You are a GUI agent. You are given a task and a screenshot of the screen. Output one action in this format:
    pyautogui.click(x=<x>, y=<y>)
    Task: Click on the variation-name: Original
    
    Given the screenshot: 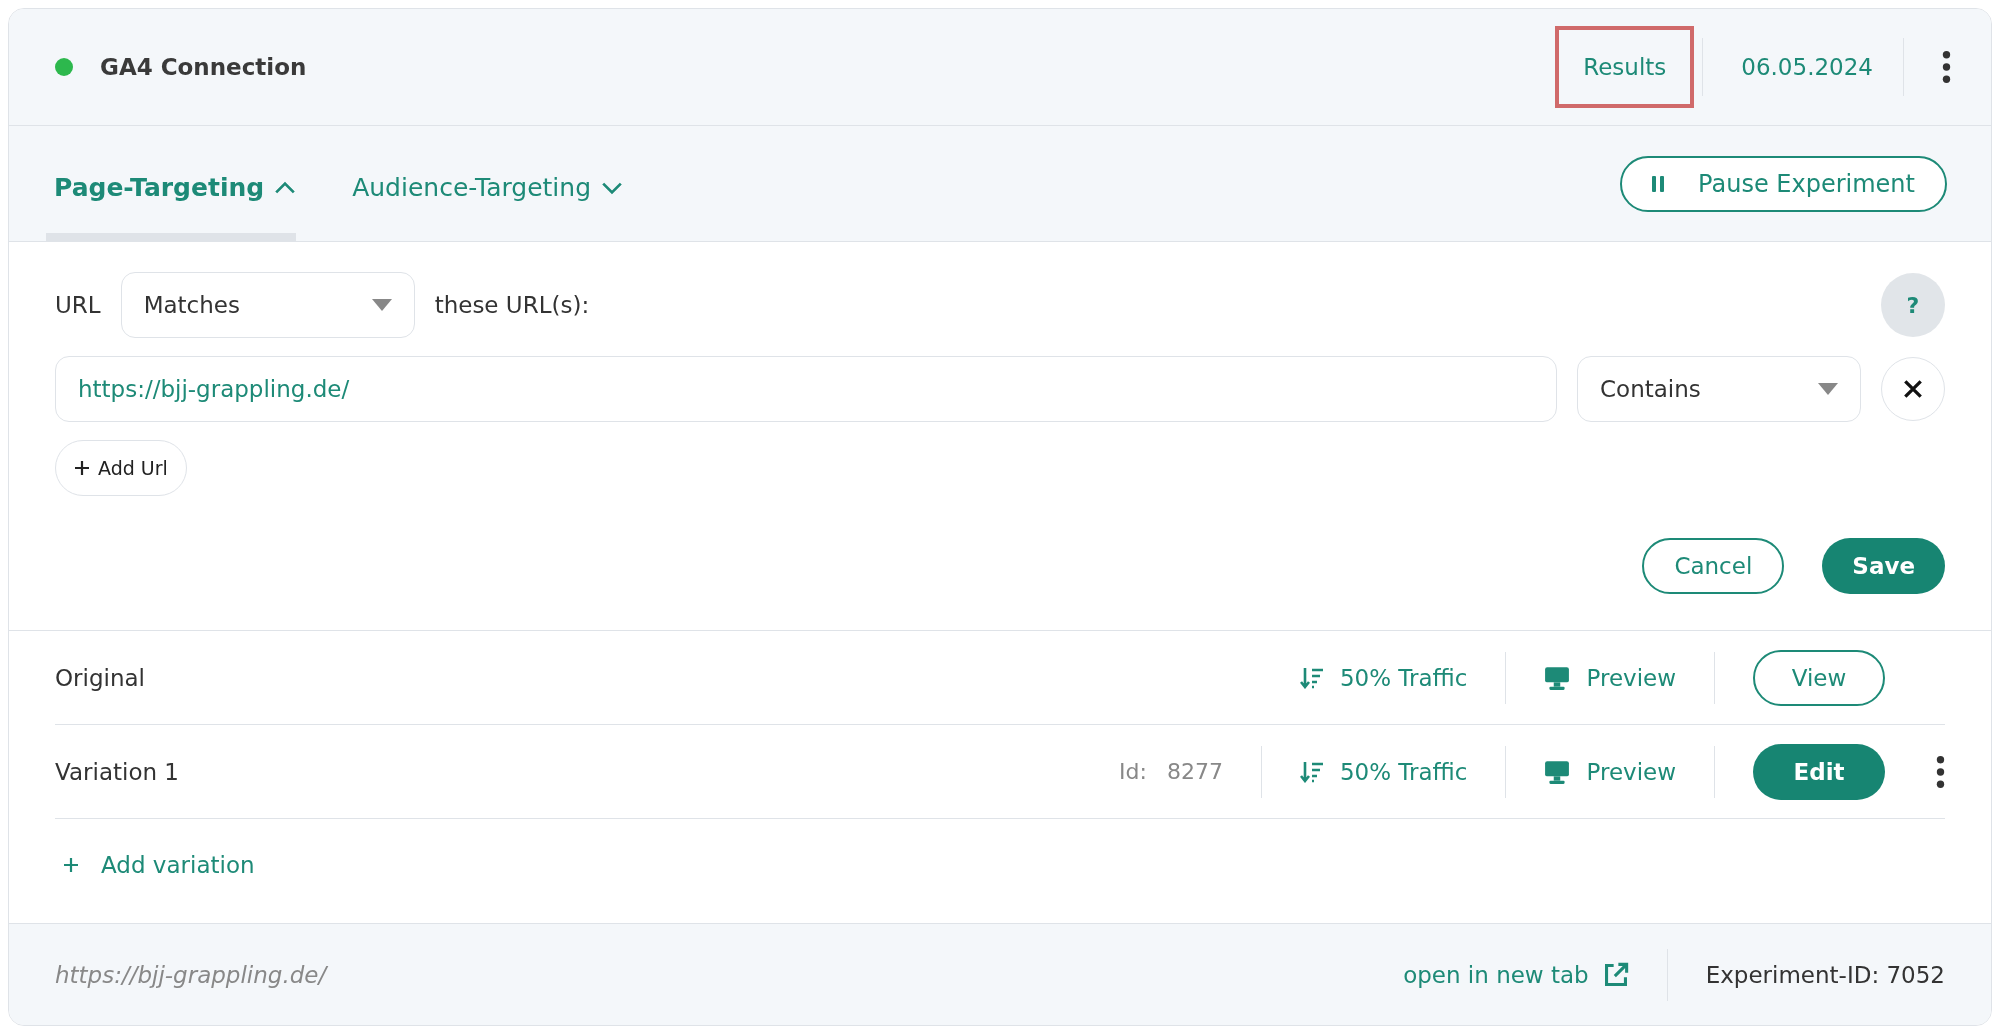 What is the action you would take?
    pyautogui.click(x=100, y=677)
    